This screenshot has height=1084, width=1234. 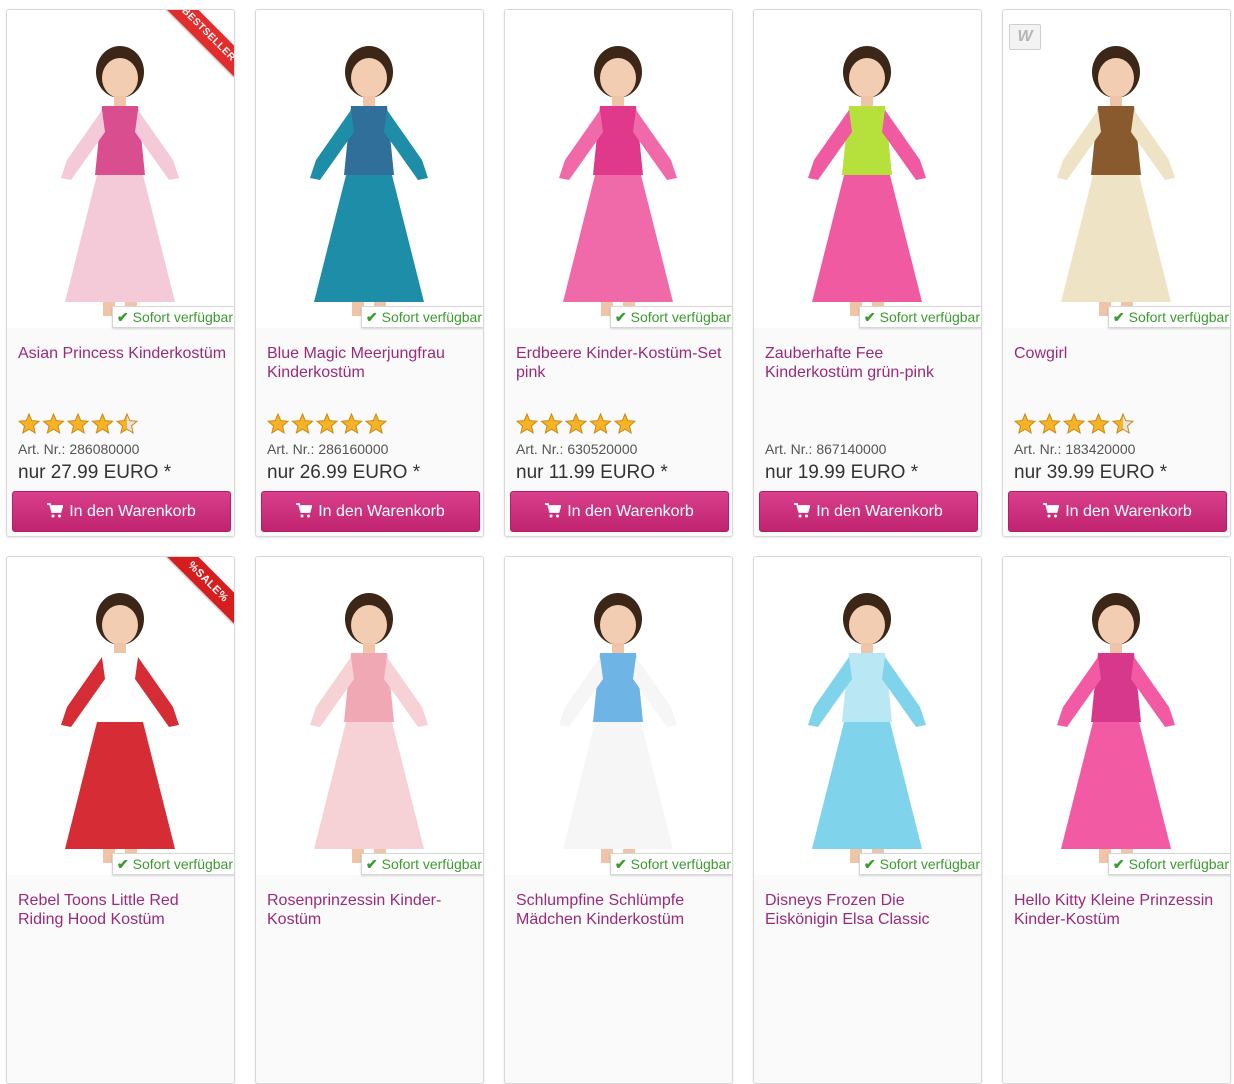 What do you see at coordinates (120, 169) in the screenshot?
I see `product-image: BESTSELLER` at bounding box center [120, 169].